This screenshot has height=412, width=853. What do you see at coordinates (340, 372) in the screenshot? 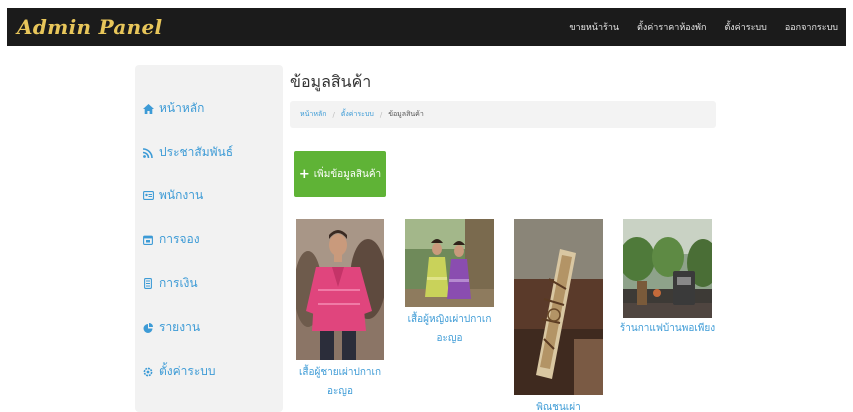
I see `product-name-line1: เสื้อผู้ชายเผ่าปกาเก` at bounding box center [340, 372].